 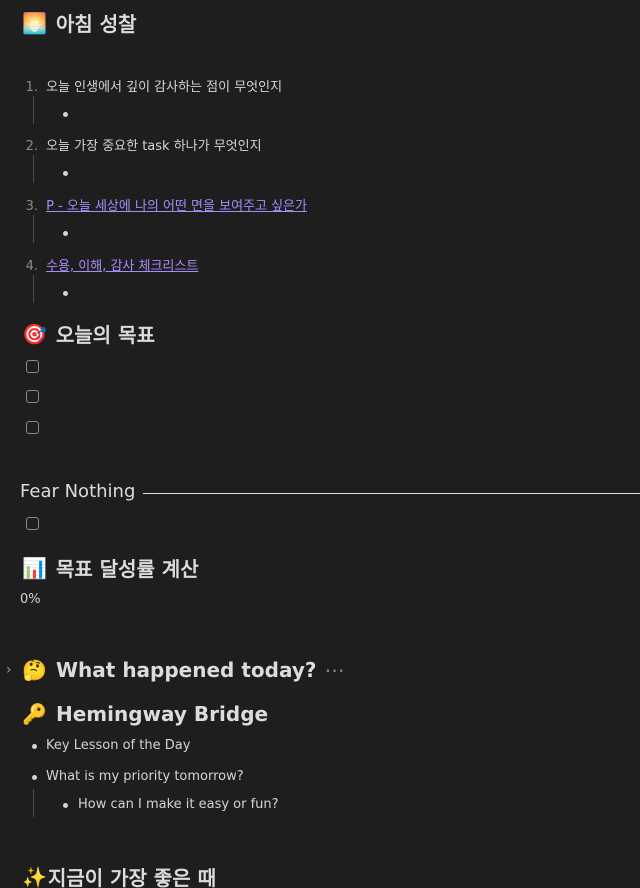 I want to click on list-item-text: 오늘 인생에서 깊이 감사하는 점이 무엇인지, so click(x=164, y=87).